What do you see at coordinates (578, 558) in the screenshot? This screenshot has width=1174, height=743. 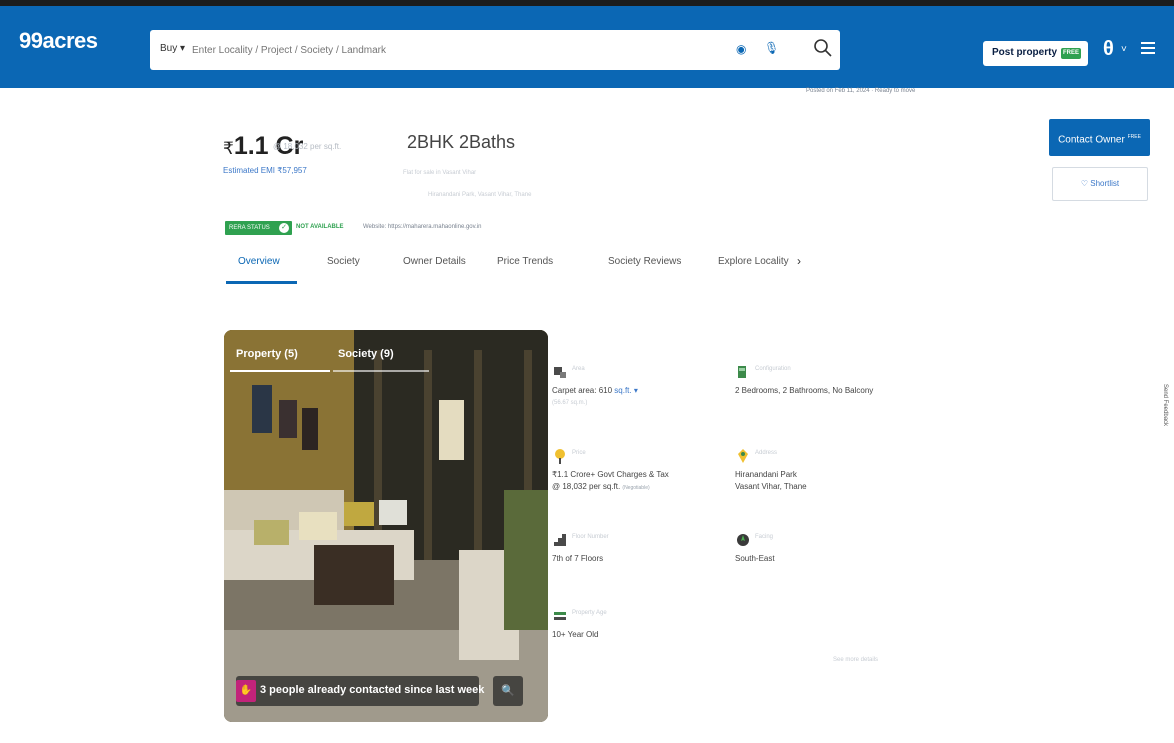 I see `floor-value: 7th of 7 Floors` at bounding box center [578, 558].